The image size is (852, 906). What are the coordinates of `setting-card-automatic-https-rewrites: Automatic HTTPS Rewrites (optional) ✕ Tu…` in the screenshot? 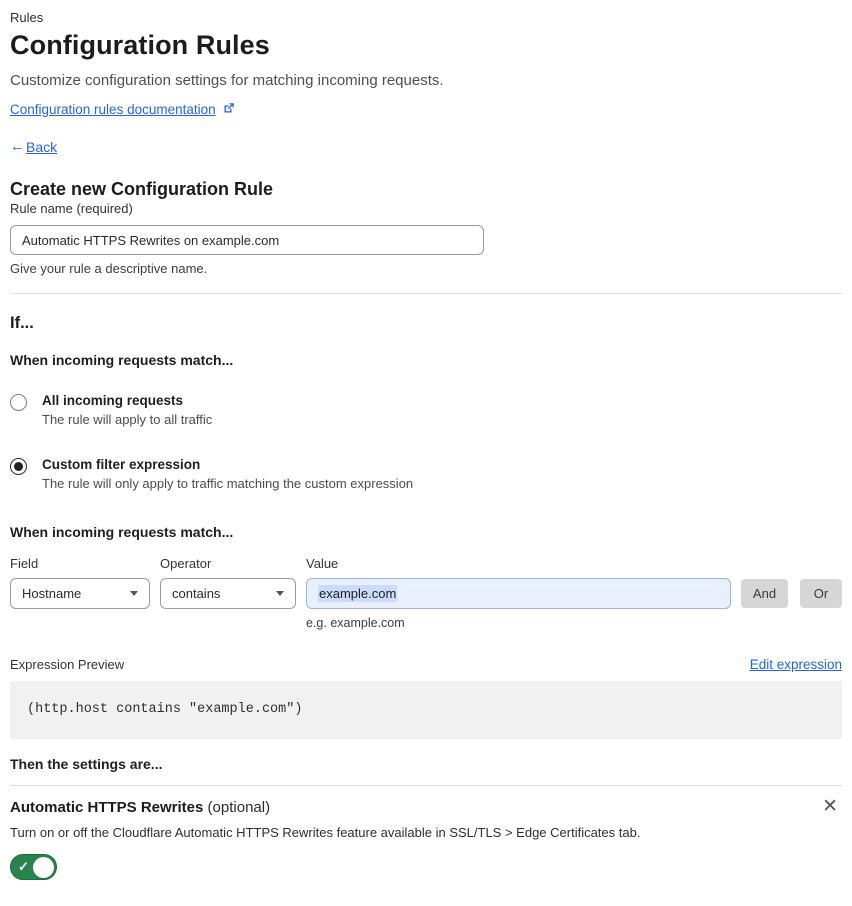 It's located at (426, 835).